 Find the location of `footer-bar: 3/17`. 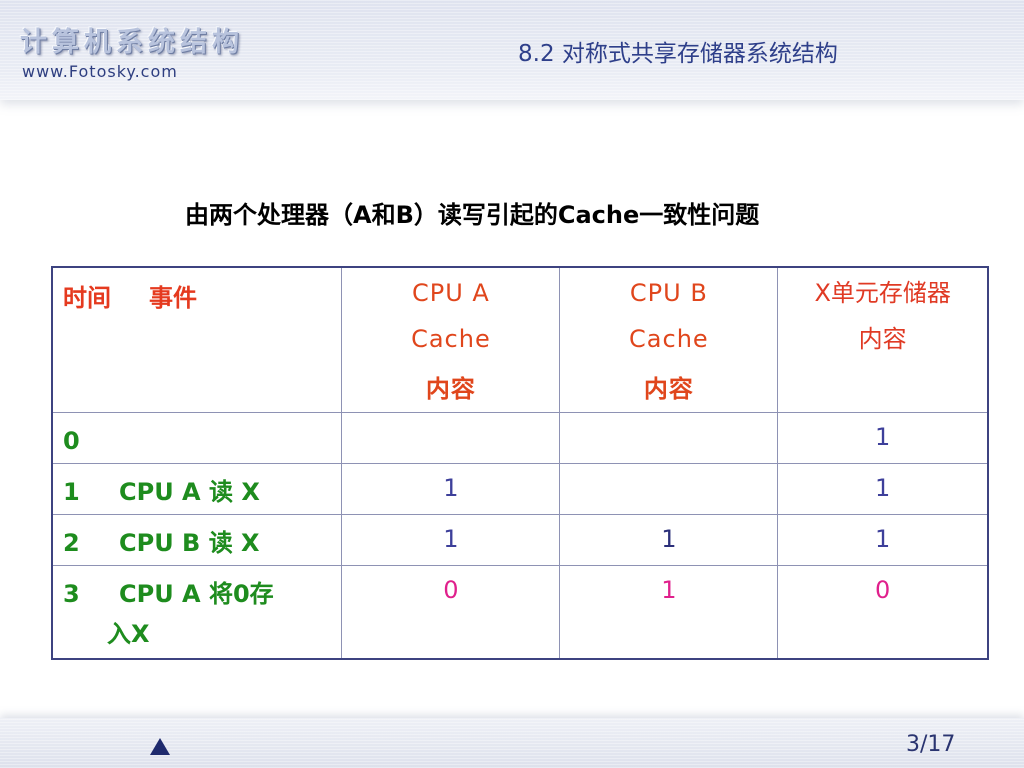

footer-bar: 3/17 is located at coordinates (512, 743).